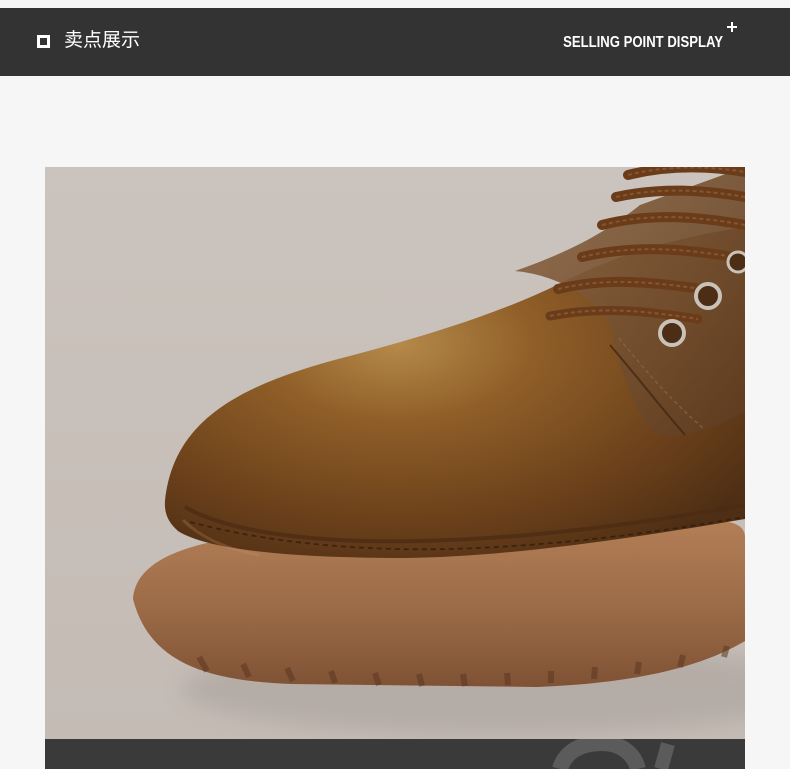  What do you see at coordinates (732, 27) in the screenshot?
I see `plus-icon` at bounding box center [732, 27].